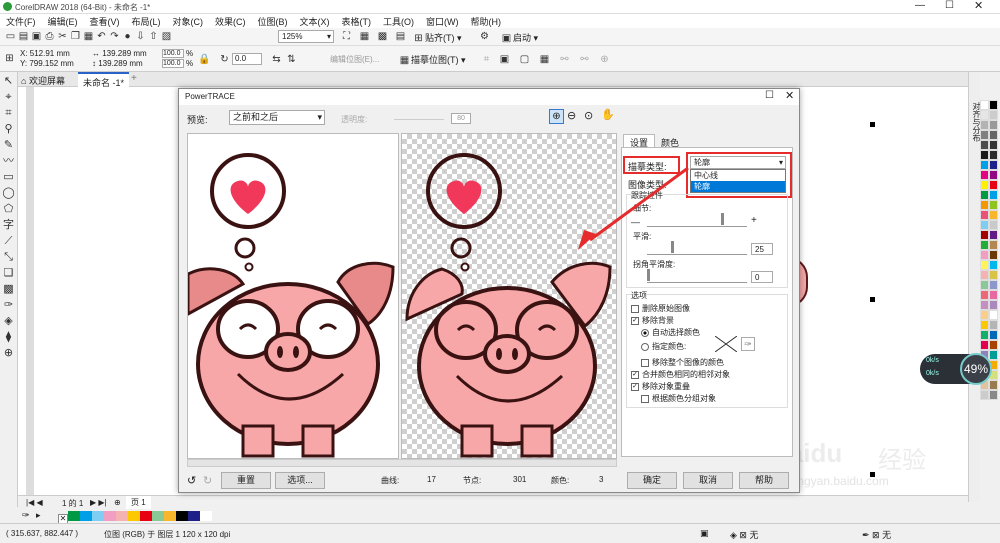 Image resolution: width=1000 pixels, height=543 pixels. Describe the element at coordinates (119, 53) in the screenshot. I see `object-width: ↔ 139.289 mm` at that location.